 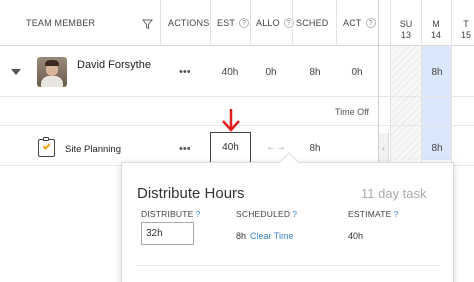 I want to click on member-act: 0h, so click(x=357, y=72).